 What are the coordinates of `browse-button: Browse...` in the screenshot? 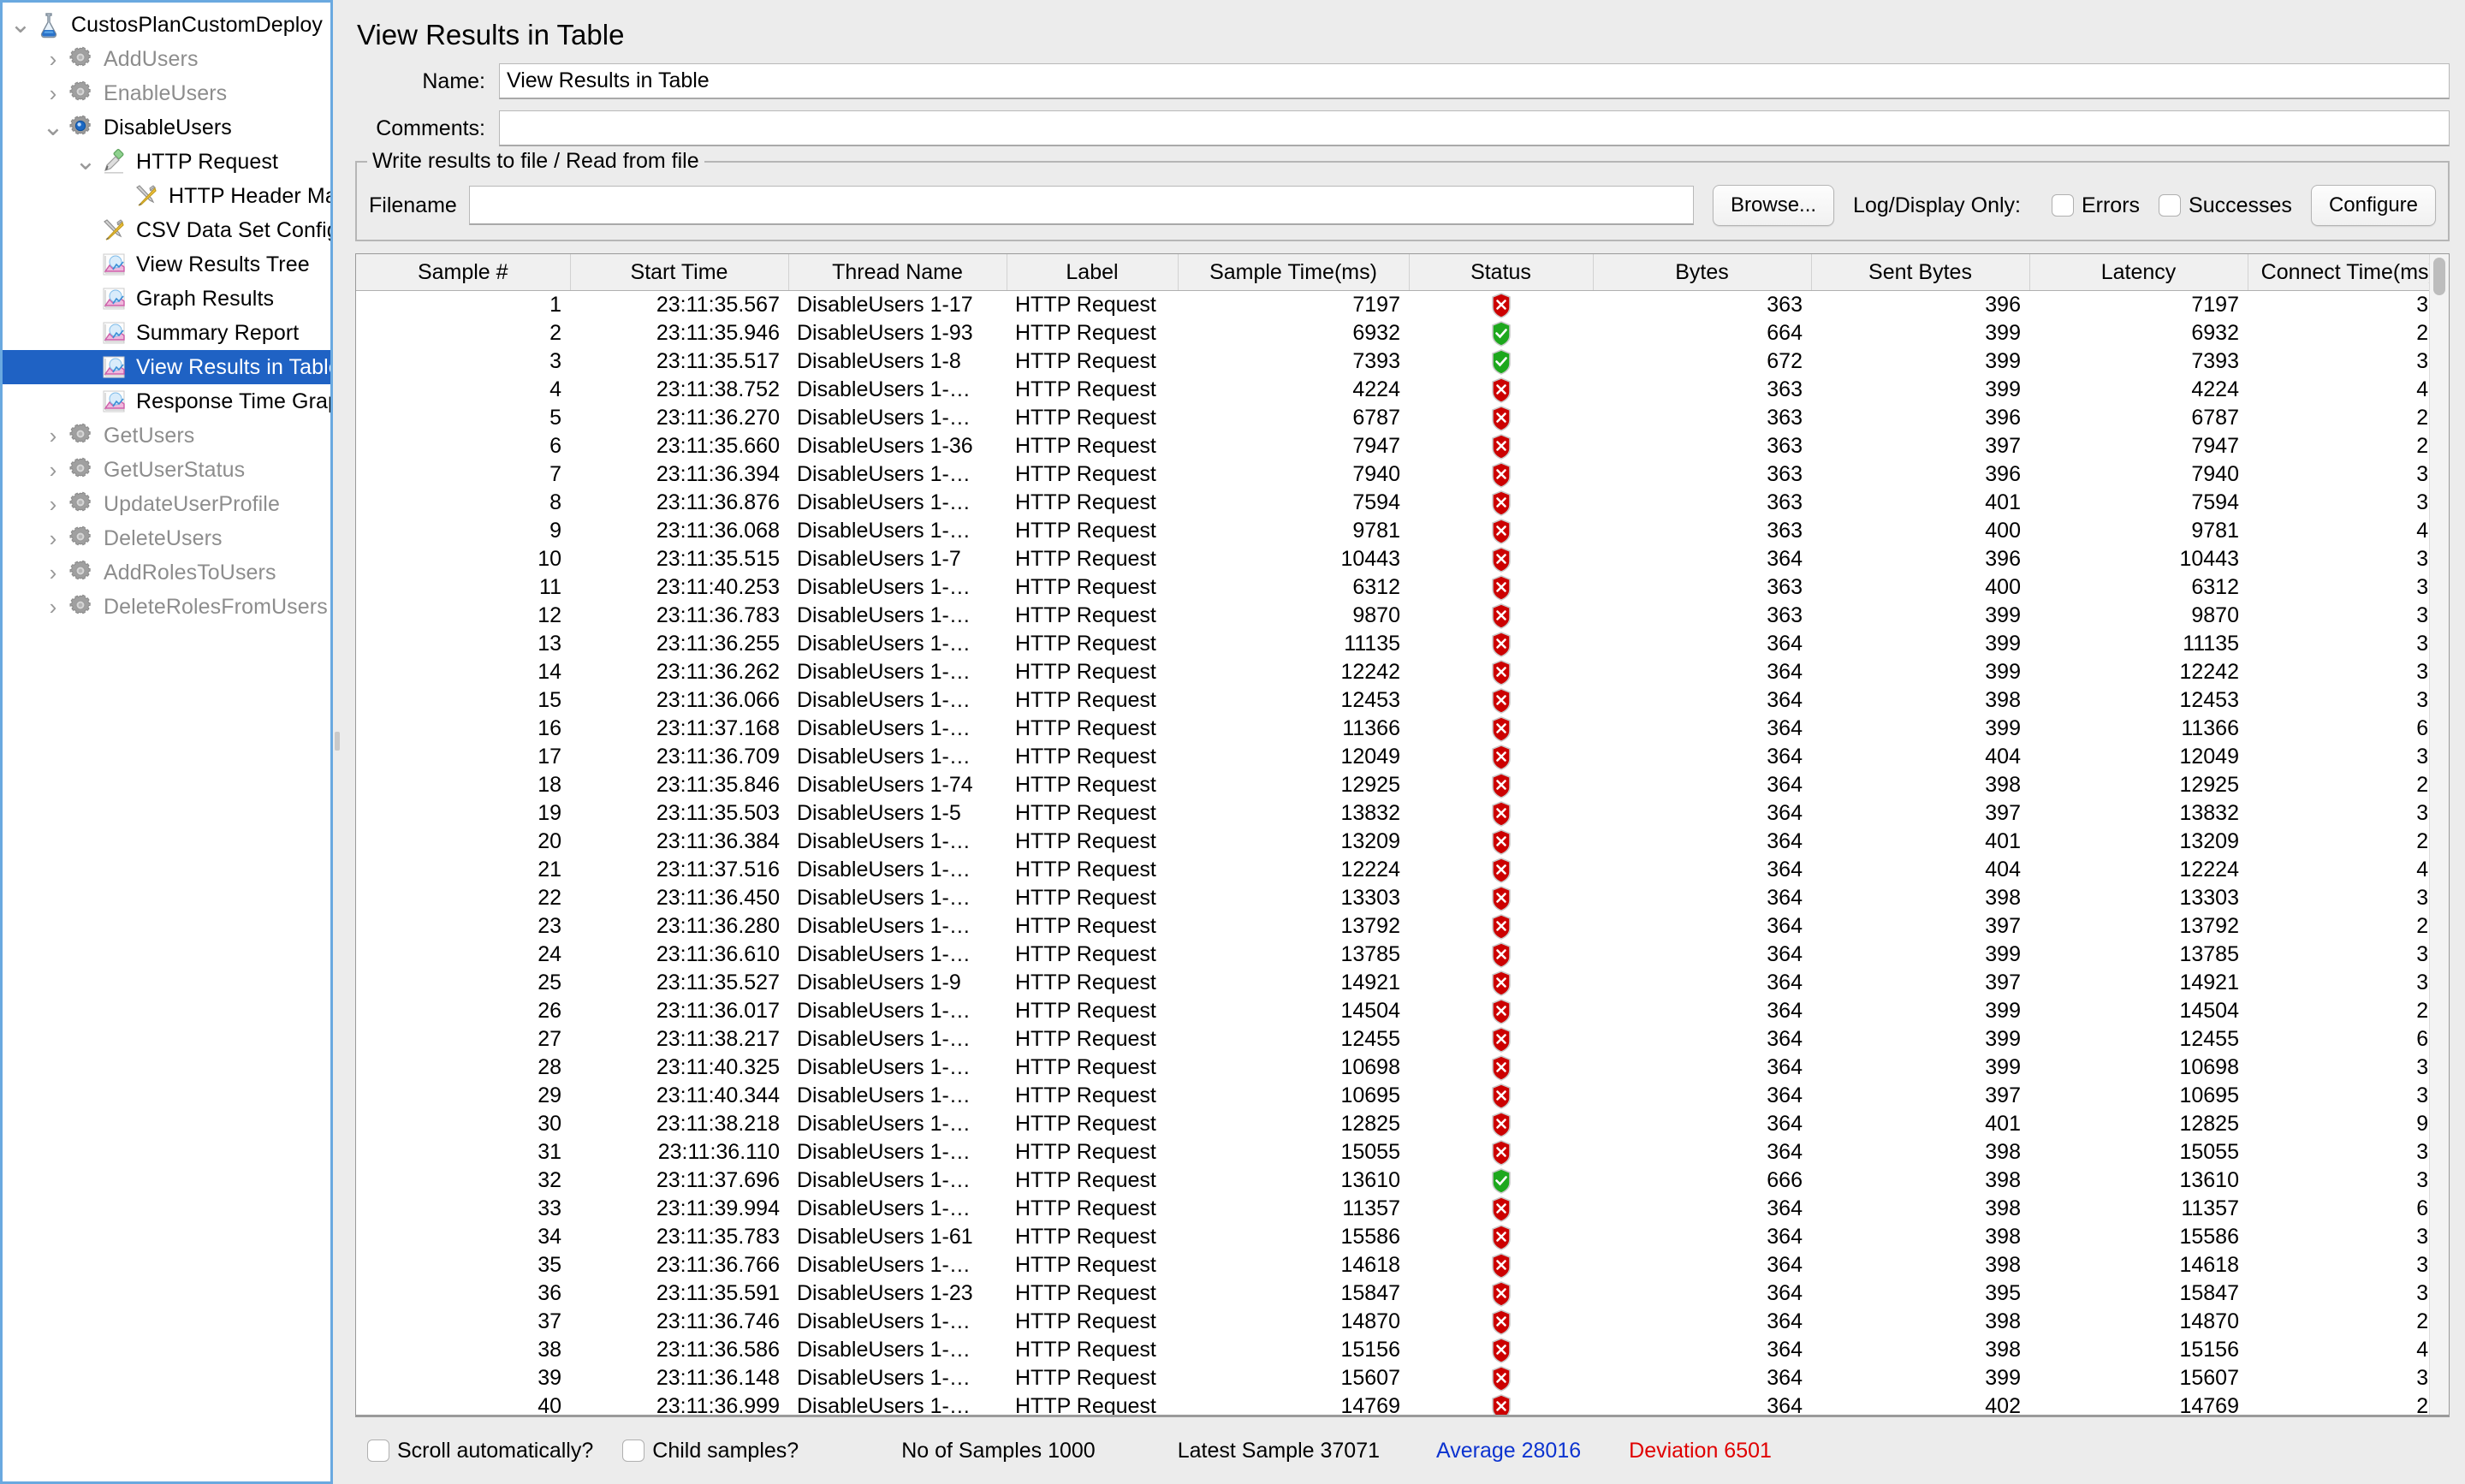 It's located at (1774, 206).